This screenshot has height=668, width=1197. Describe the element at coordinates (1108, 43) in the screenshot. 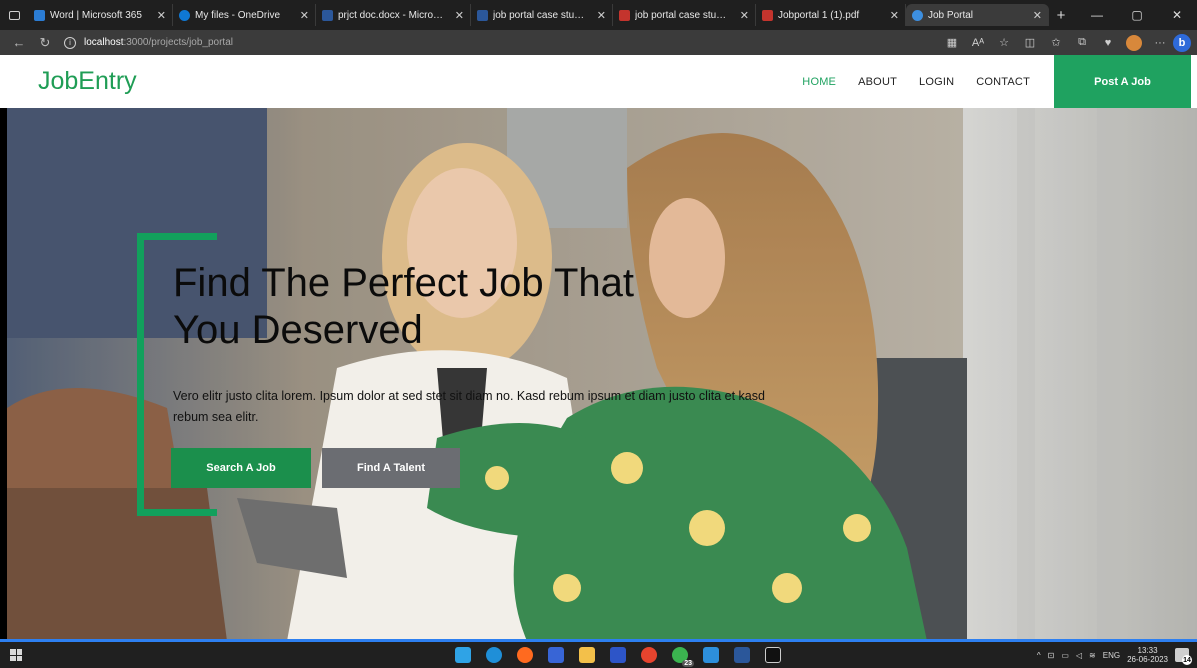

I see `heart-icon: ♥` at that location.